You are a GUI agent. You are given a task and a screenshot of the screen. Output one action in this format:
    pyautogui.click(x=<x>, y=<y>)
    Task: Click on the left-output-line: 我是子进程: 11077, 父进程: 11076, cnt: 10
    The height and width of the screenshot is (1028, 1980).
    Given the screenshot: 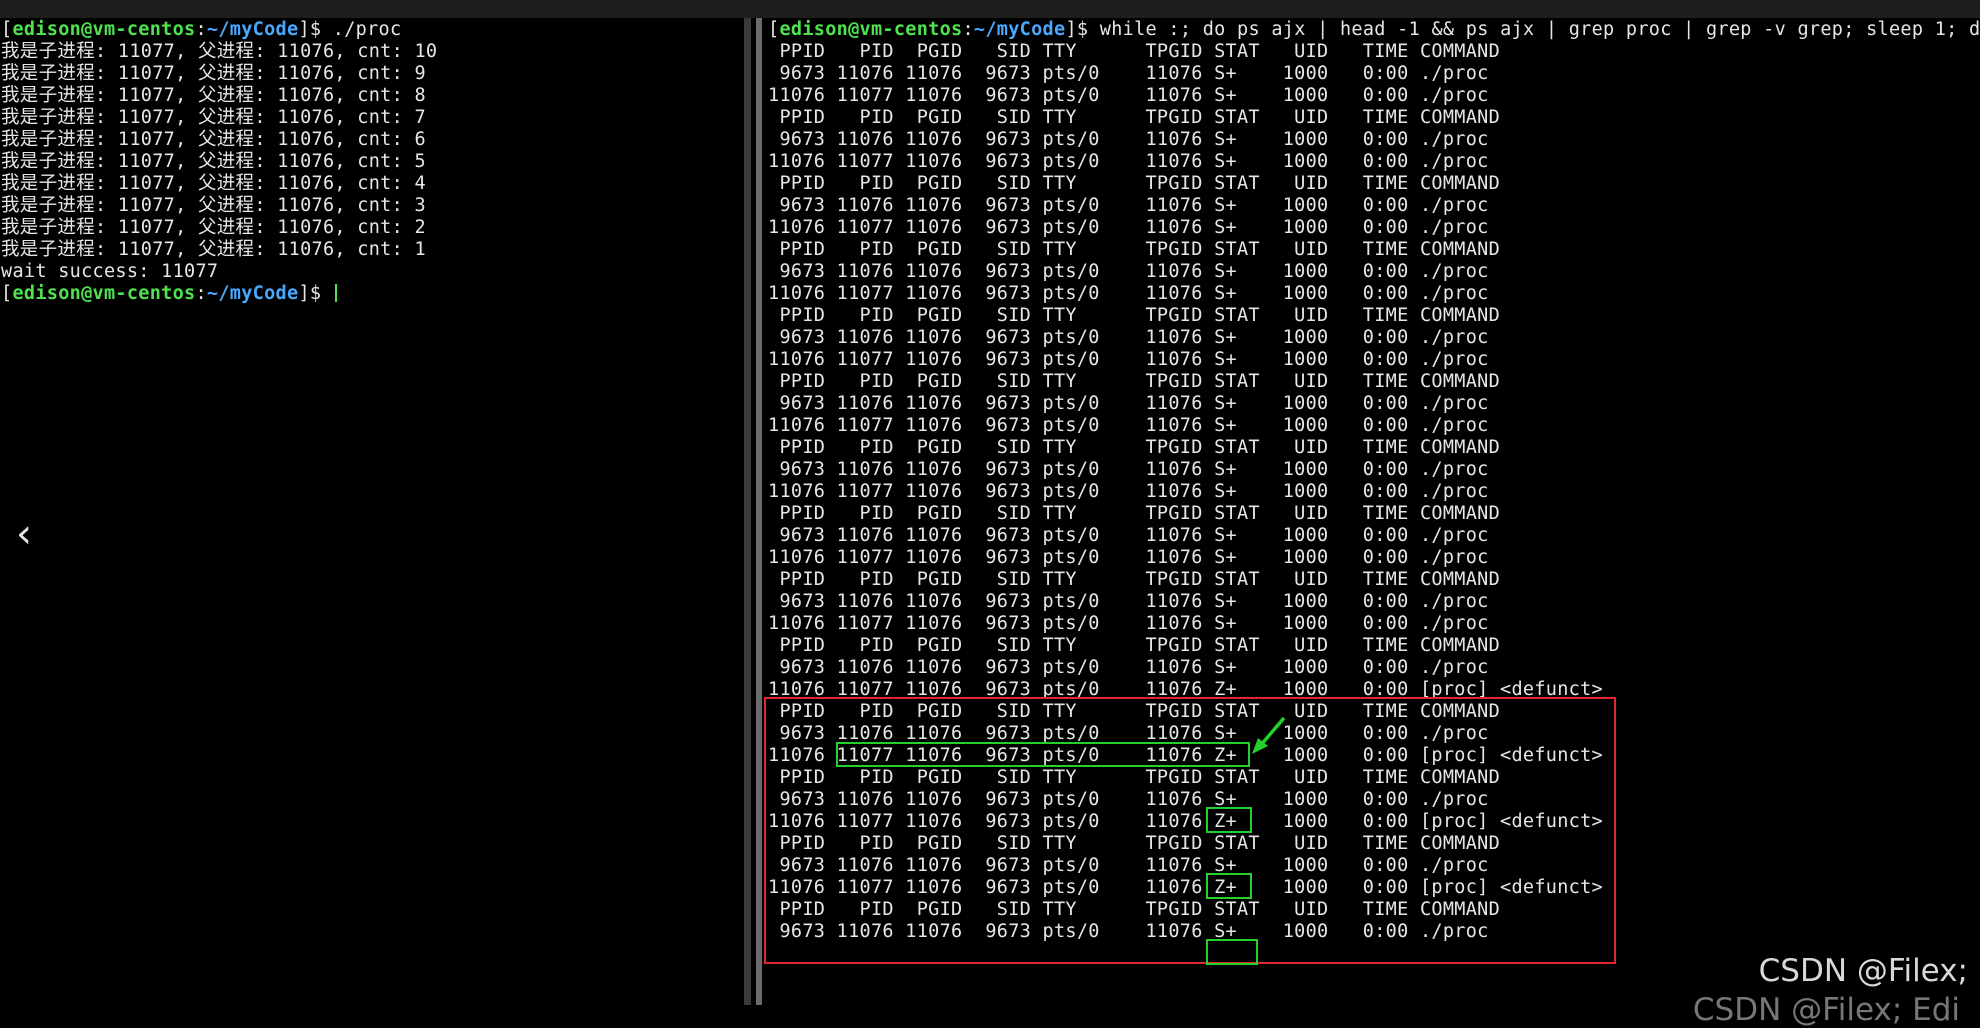 What is the action you would take?
    pyautogui.click(x=219, y=51)
    